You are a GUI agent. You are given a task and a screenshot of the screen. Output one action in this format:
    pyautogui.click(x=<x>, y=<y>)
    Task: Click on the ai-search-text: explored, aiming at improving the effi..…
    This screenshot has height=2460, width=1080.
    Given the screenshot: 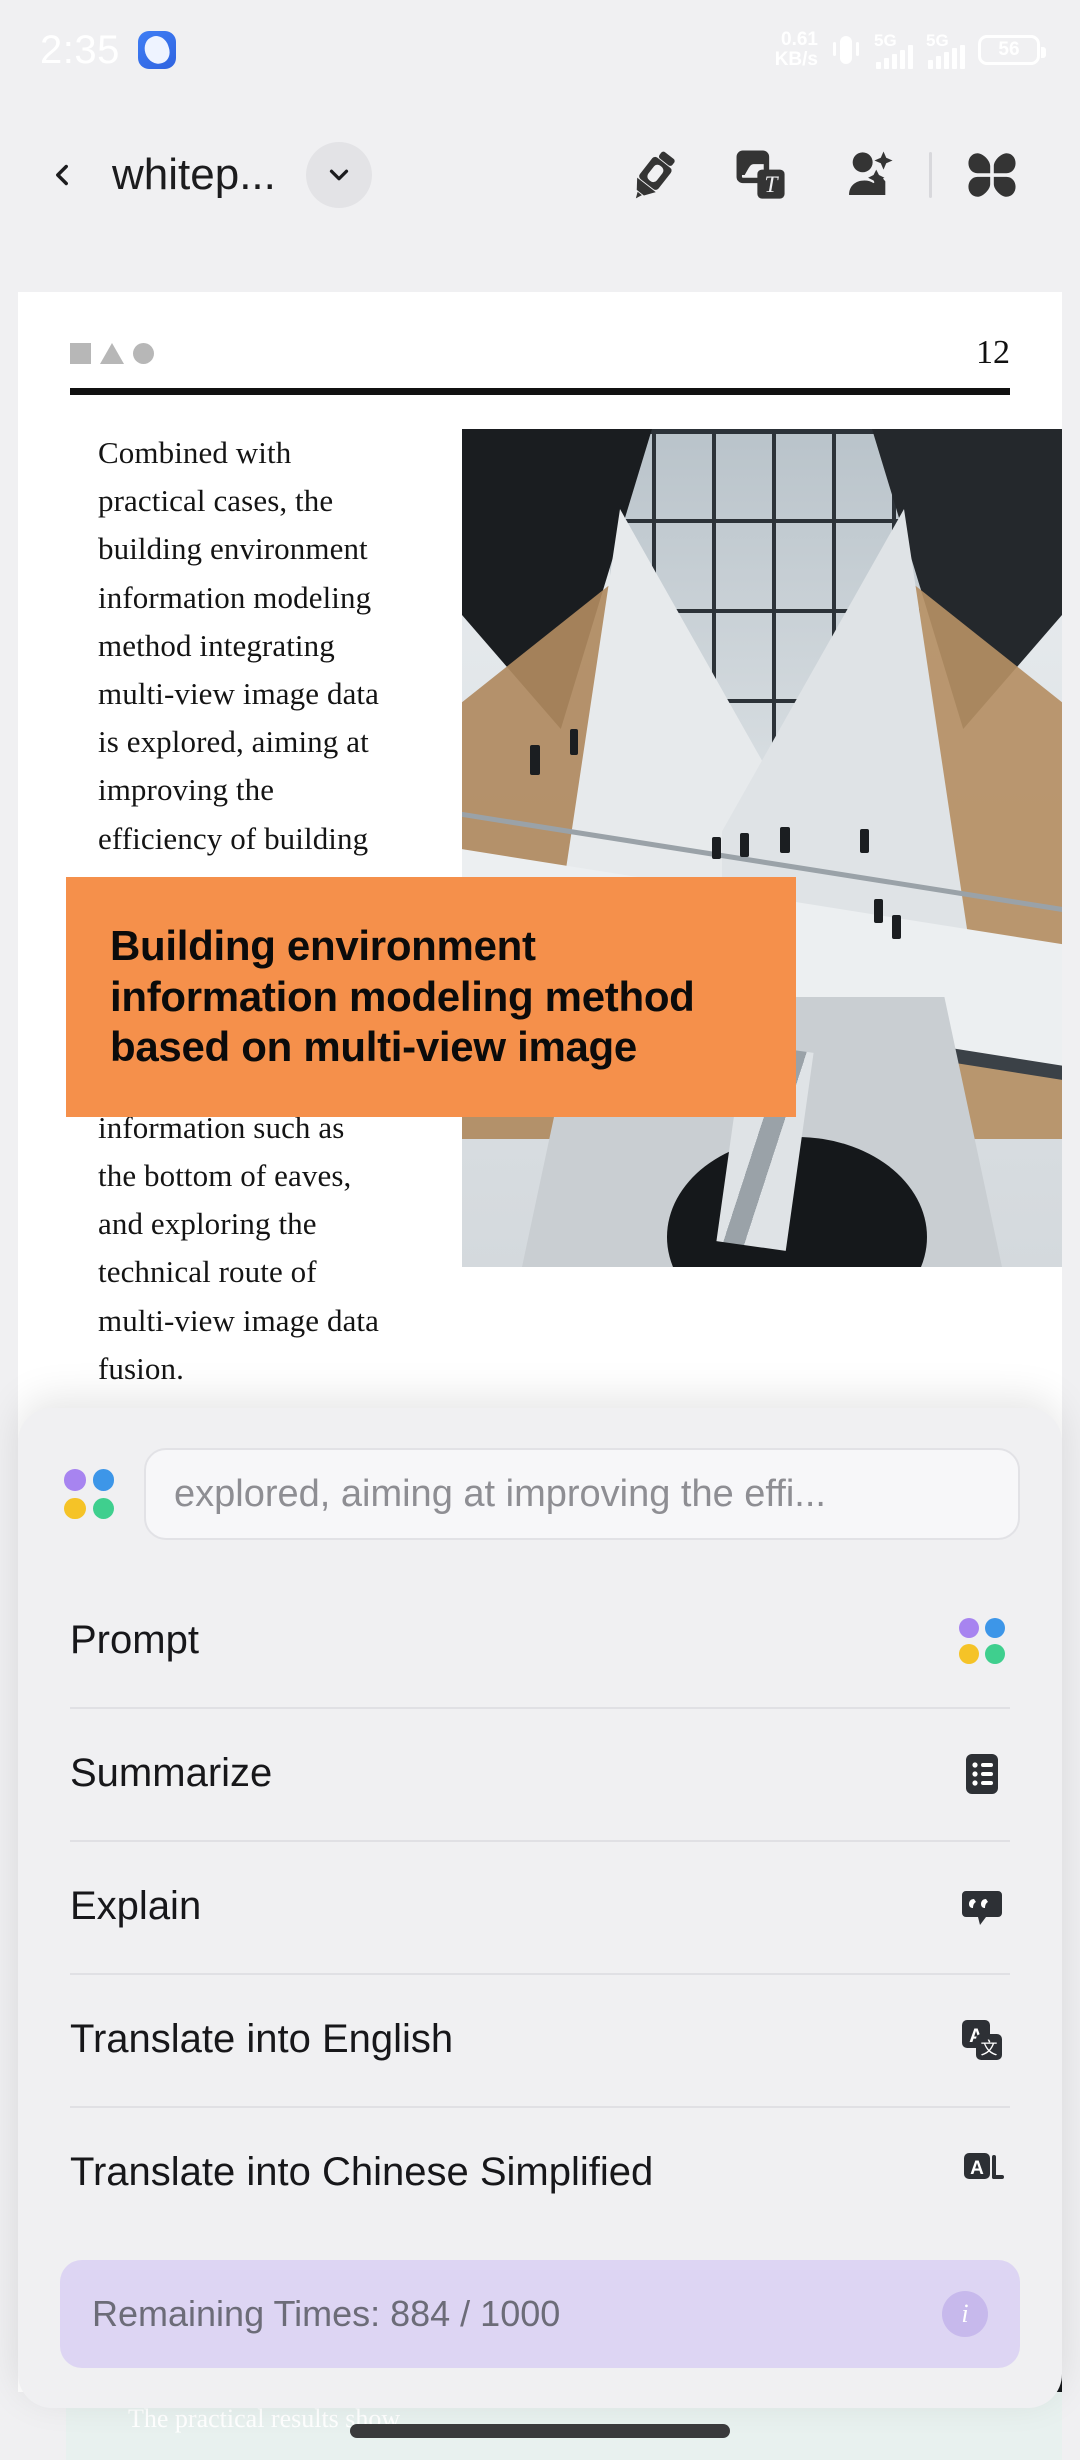 What is the action you would take?
    pyautogui.click(x=500, y=1493)
    